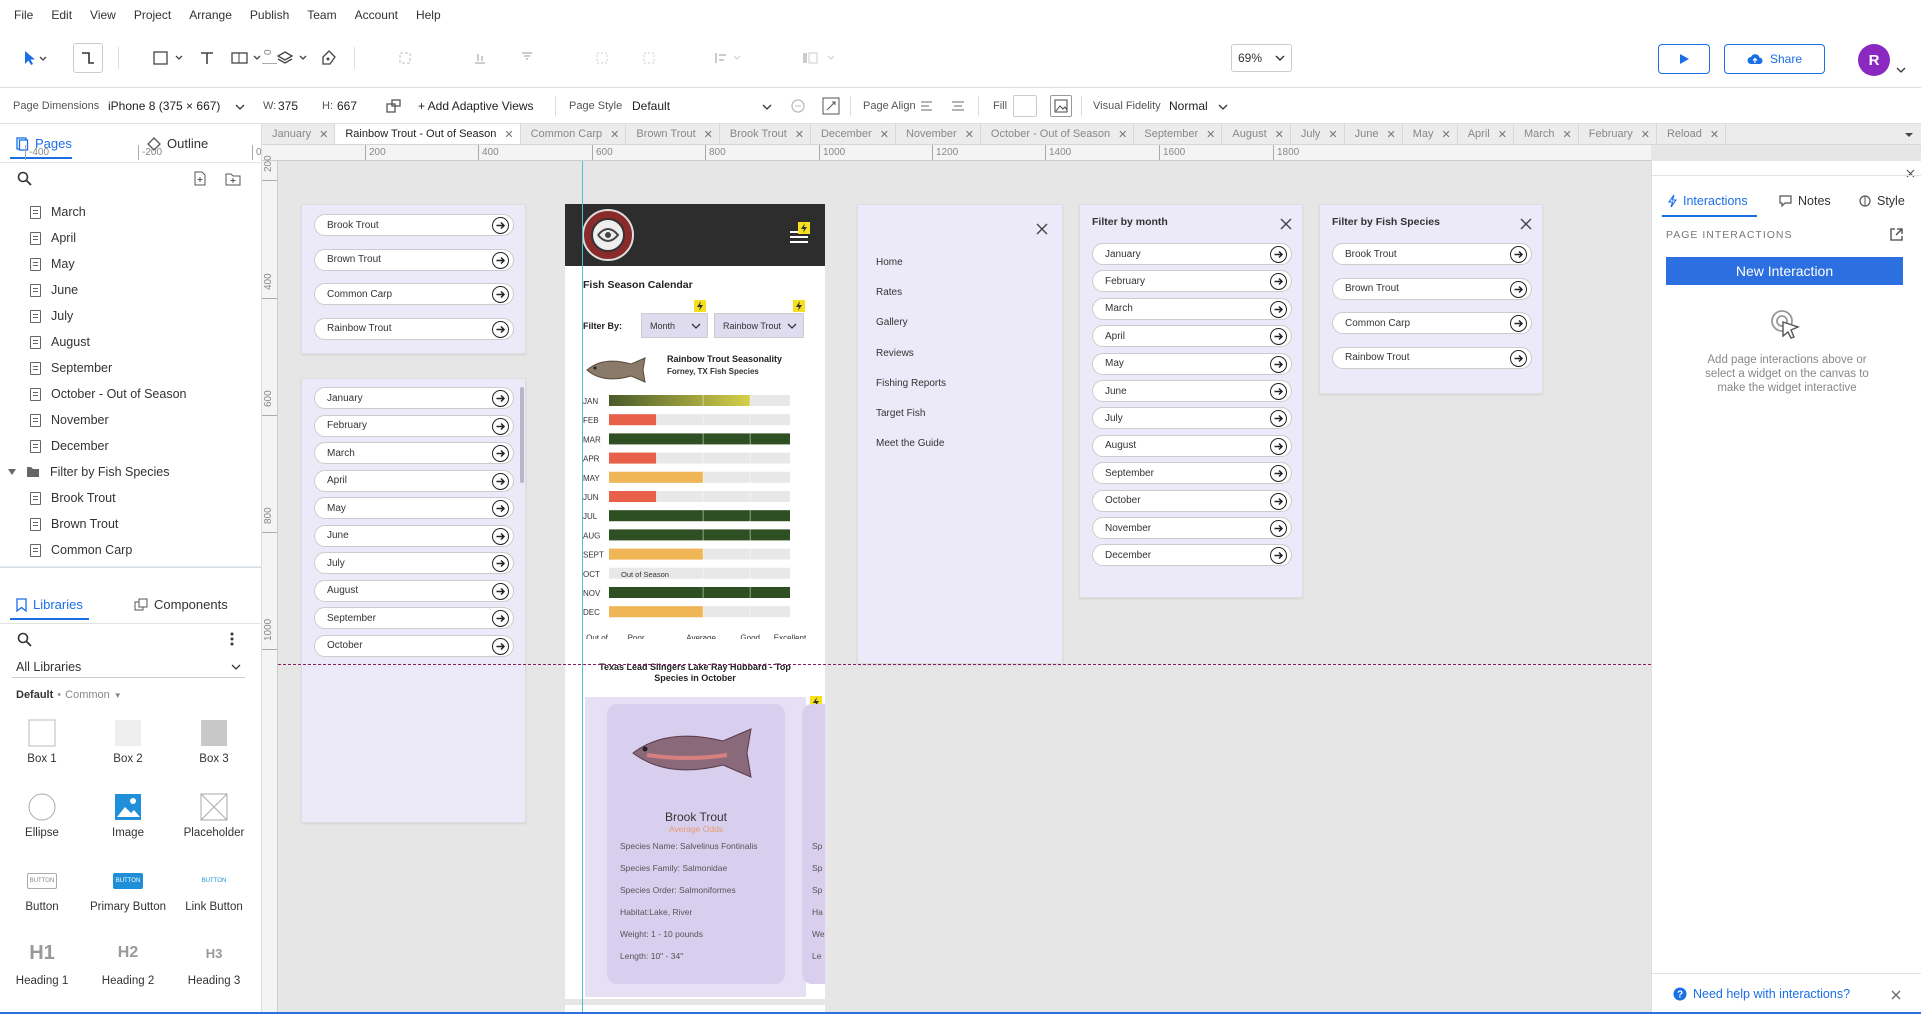  I want to click on tab-page: Brown Trout ✕, so click(673, 134).